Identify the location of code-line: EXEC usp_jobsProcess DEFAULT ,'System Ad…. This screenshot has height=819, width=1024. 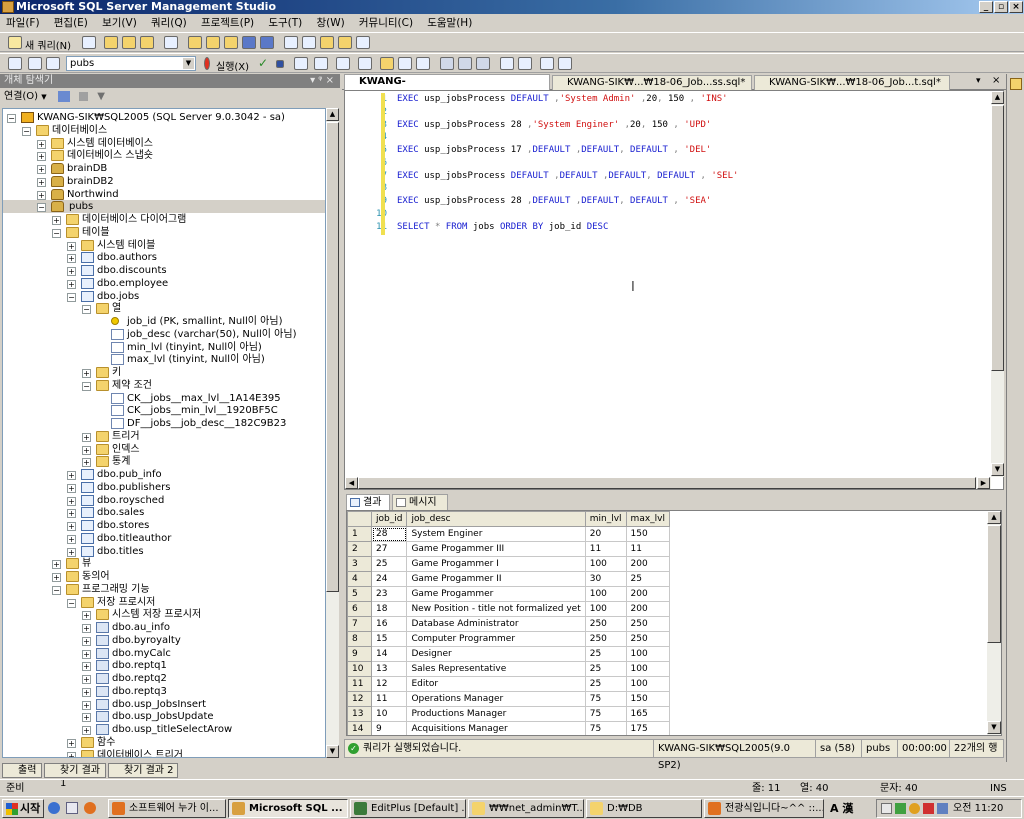
(562, 99).